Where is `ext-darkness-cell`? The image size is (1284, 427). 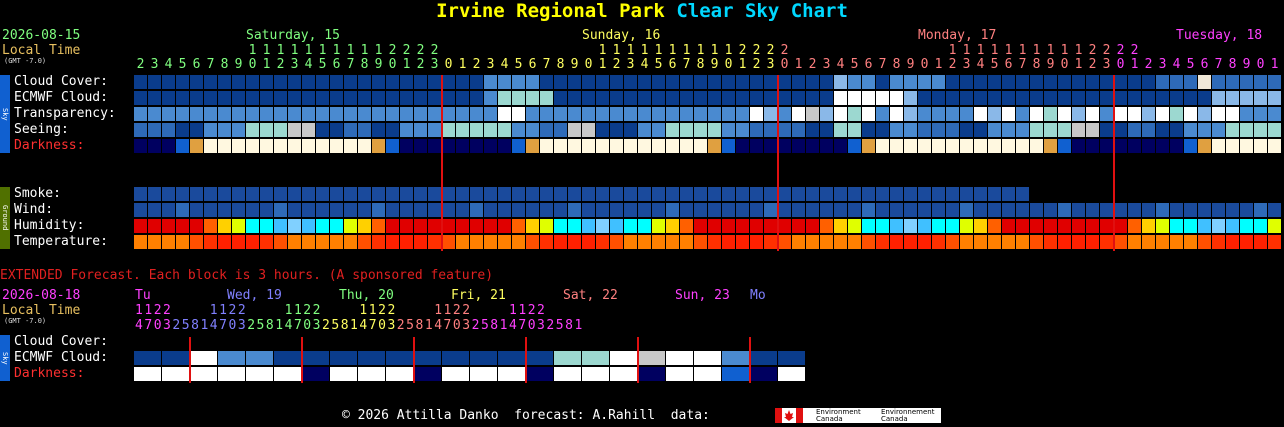
ext-darkness-cell is located at coordinates (595, 374).